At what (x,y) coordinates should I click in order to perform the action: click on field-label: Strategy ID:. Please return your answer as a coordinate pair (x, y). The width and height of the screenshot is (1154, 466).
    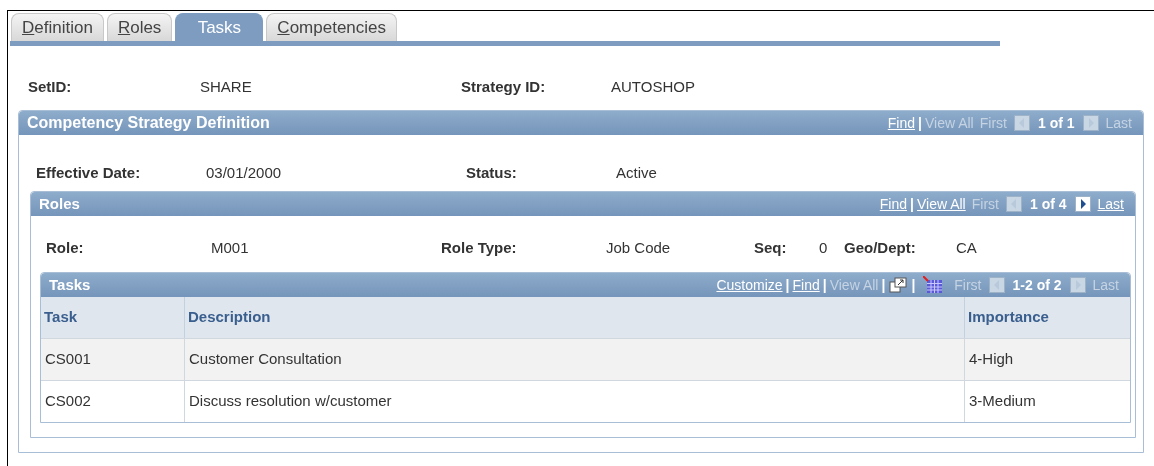
    Looking at the image, I should click on (504, 87).